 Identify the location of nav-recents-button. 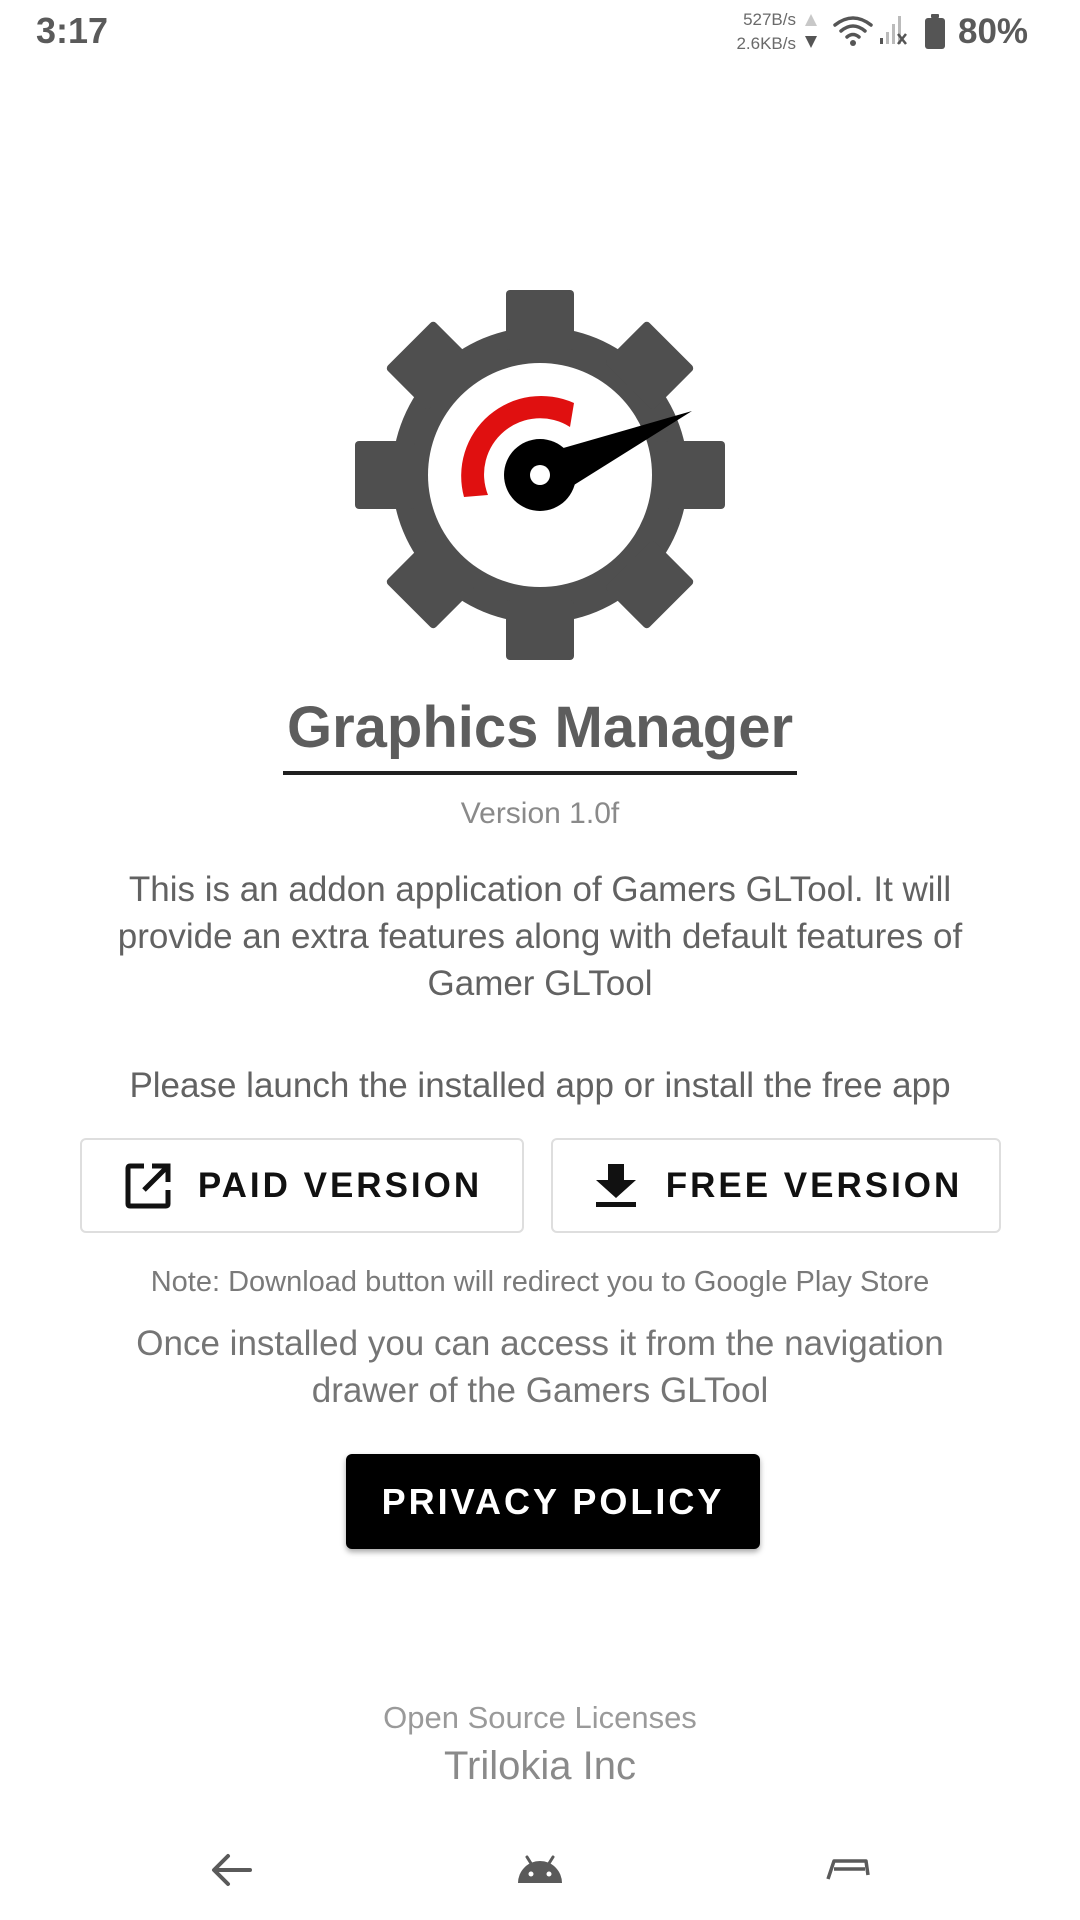
(848, 1870).